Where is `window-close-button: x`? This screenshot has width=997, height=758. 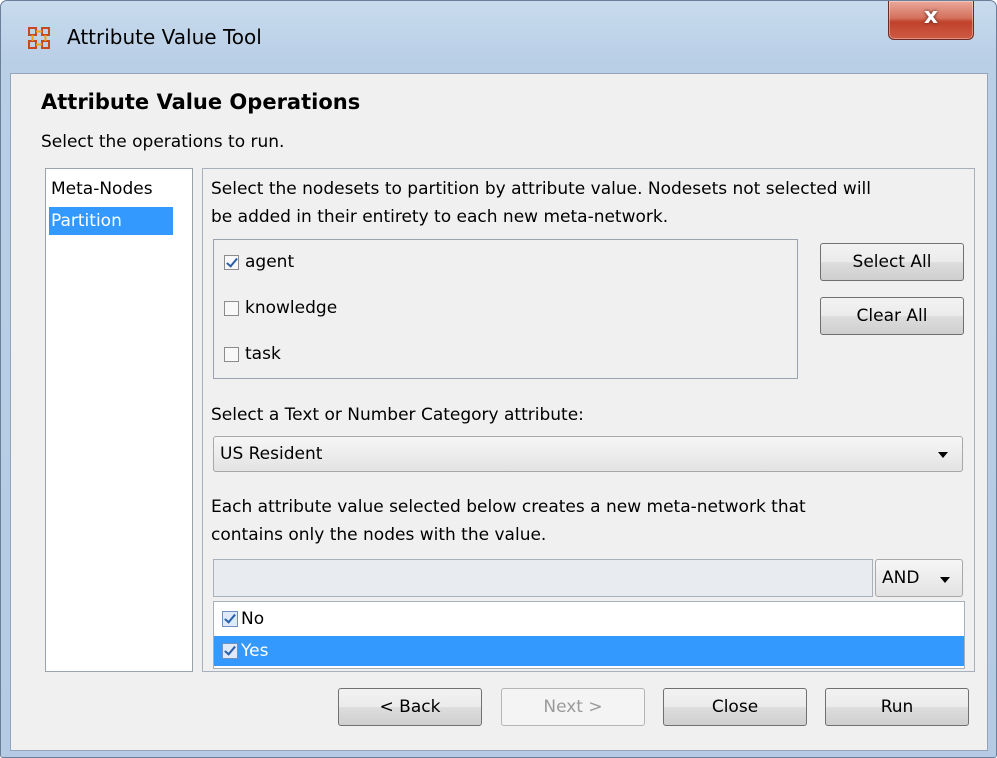
window-close-button: x is located at coordinates (931, 20).